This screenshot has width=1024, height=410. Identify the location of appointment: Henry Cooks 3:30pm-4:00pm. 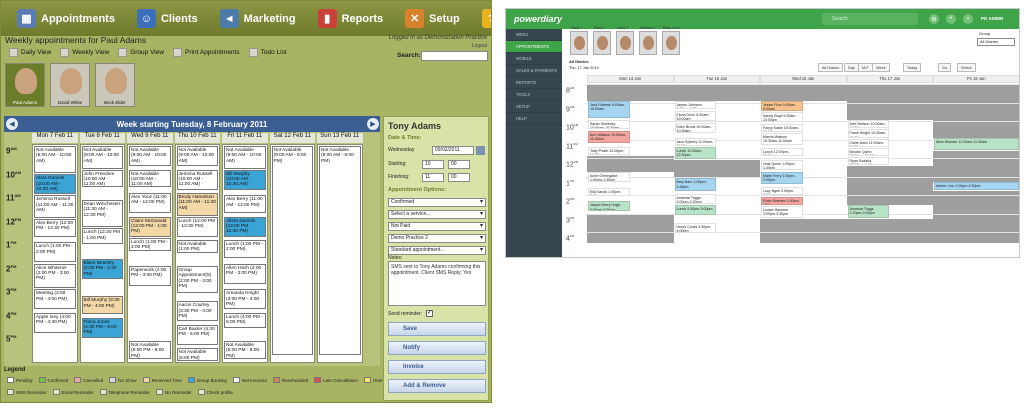
(695, 227).